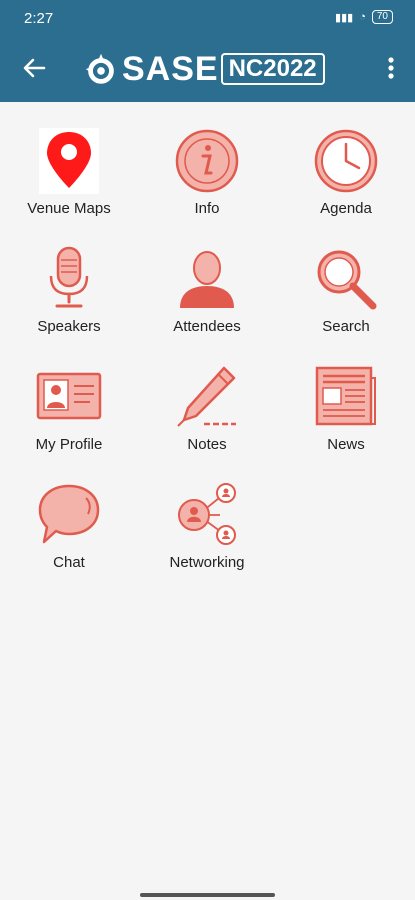 This screenshot has width=415, height=900. Describe the element at coordinates (391, 68) in the screenshot. I see `more-options-icon` at that location.